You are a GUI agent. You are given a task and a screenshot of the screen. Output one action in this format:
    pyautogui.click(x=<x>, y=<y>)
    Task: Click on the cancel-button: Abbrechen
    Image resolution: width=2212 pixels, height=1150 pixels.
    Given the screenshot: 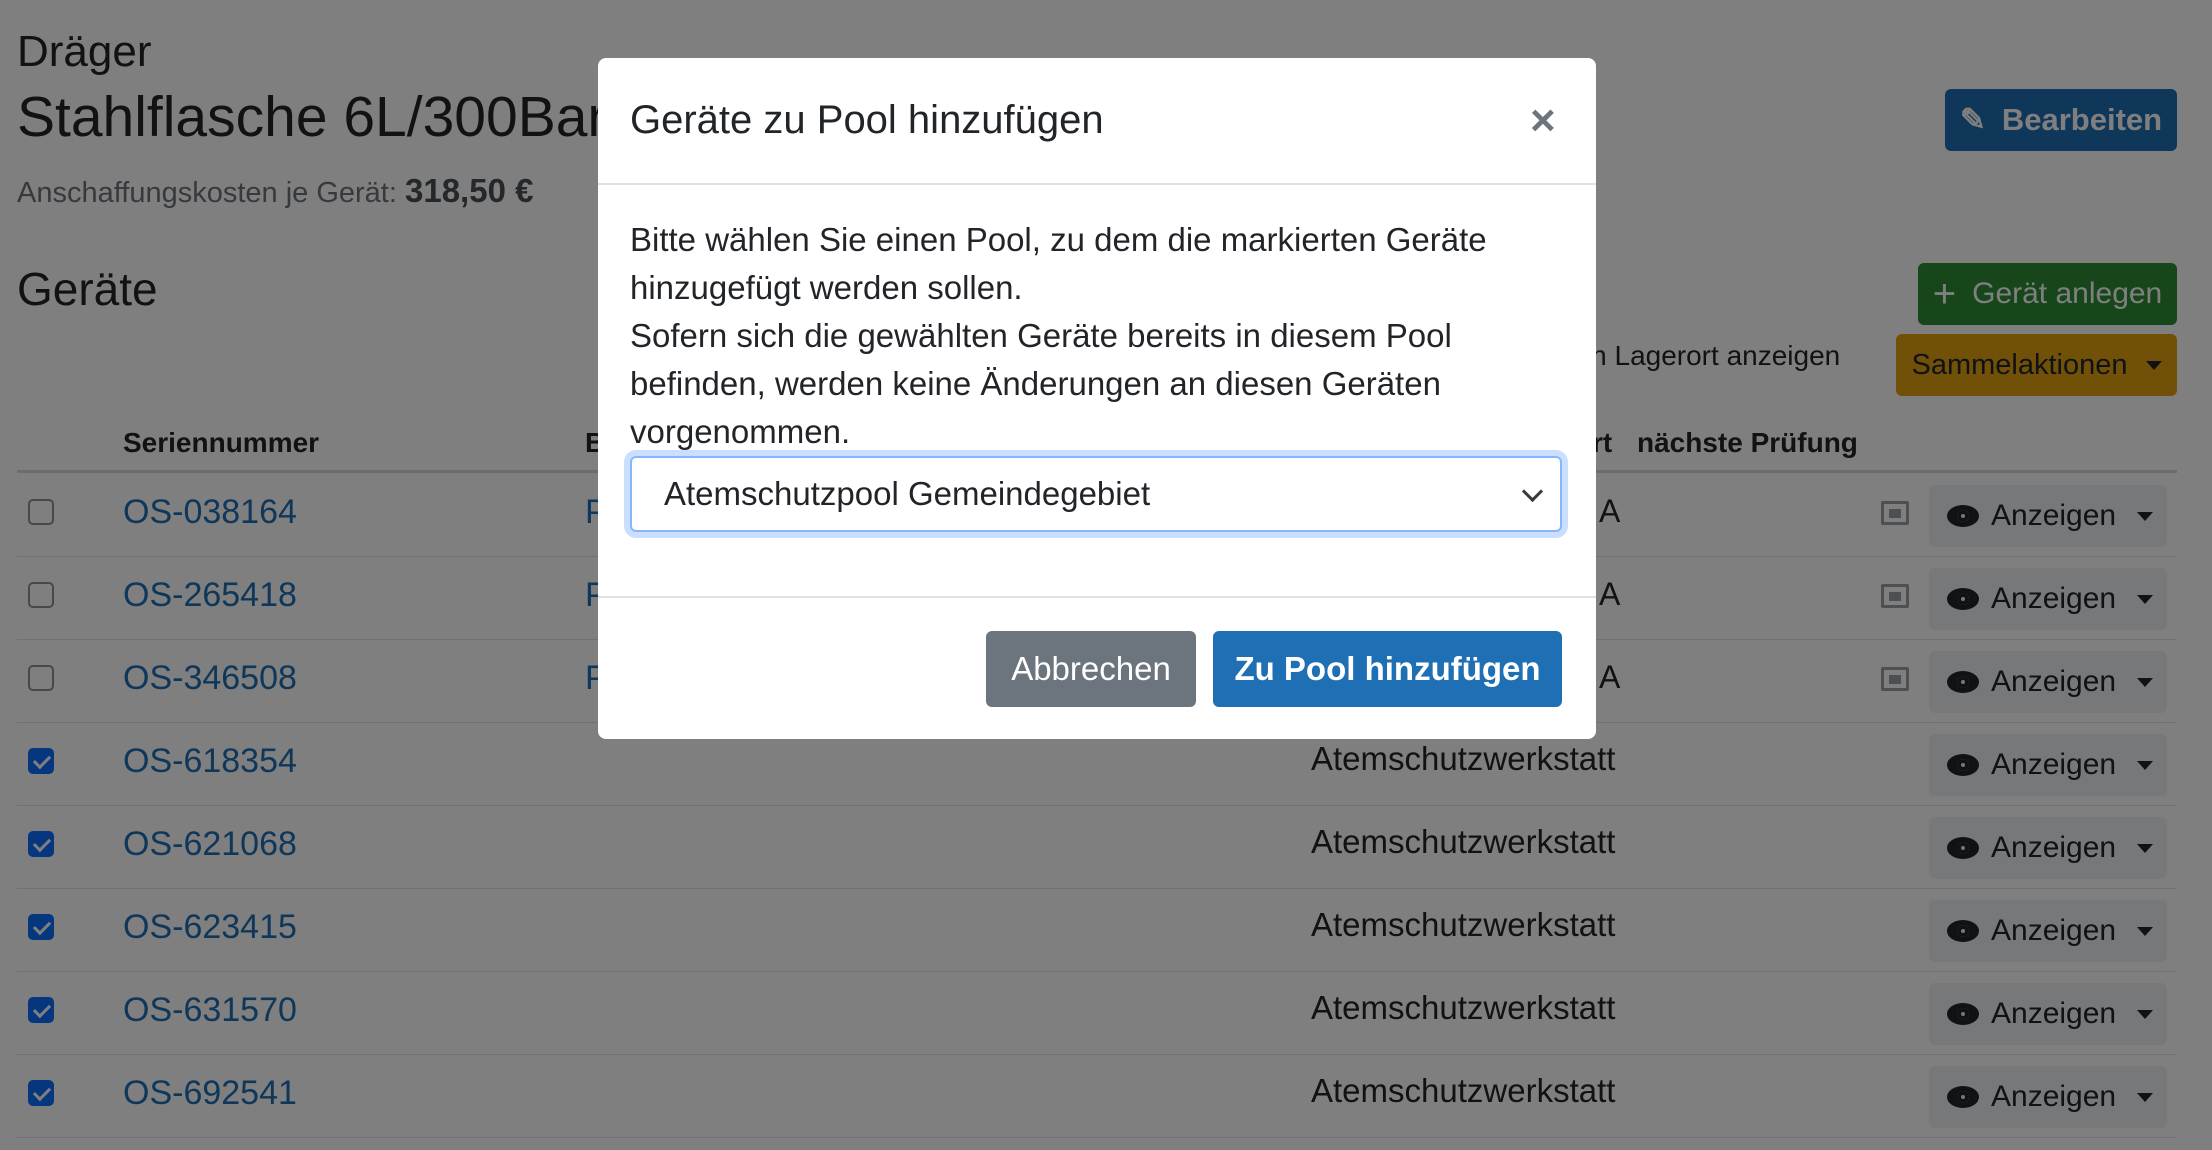 What is the action you would take?
    pyautogui.click(x=1091, y=669)
    